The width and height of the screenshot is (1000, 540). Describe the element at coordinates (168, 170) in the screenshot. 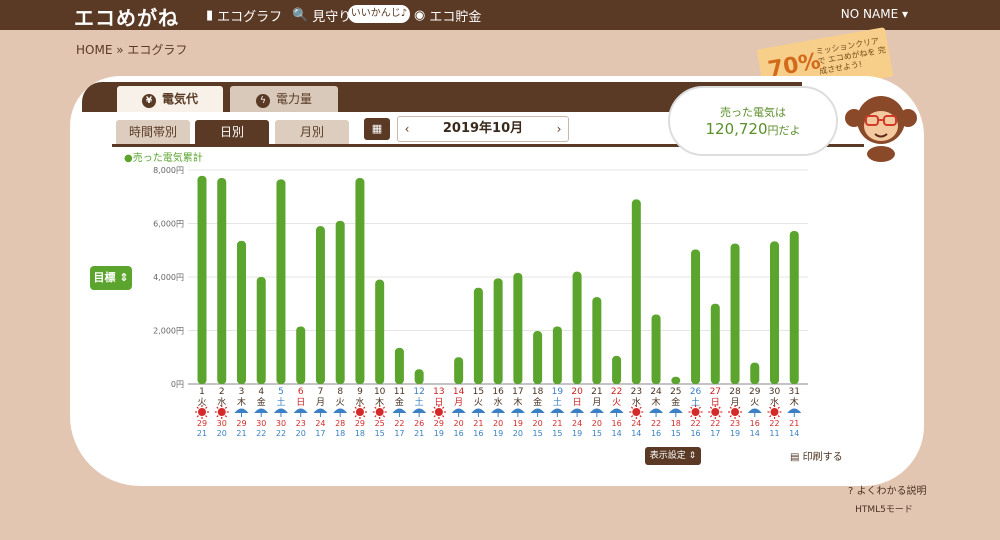

I see `y-tick-label: 8,000円` at that location.